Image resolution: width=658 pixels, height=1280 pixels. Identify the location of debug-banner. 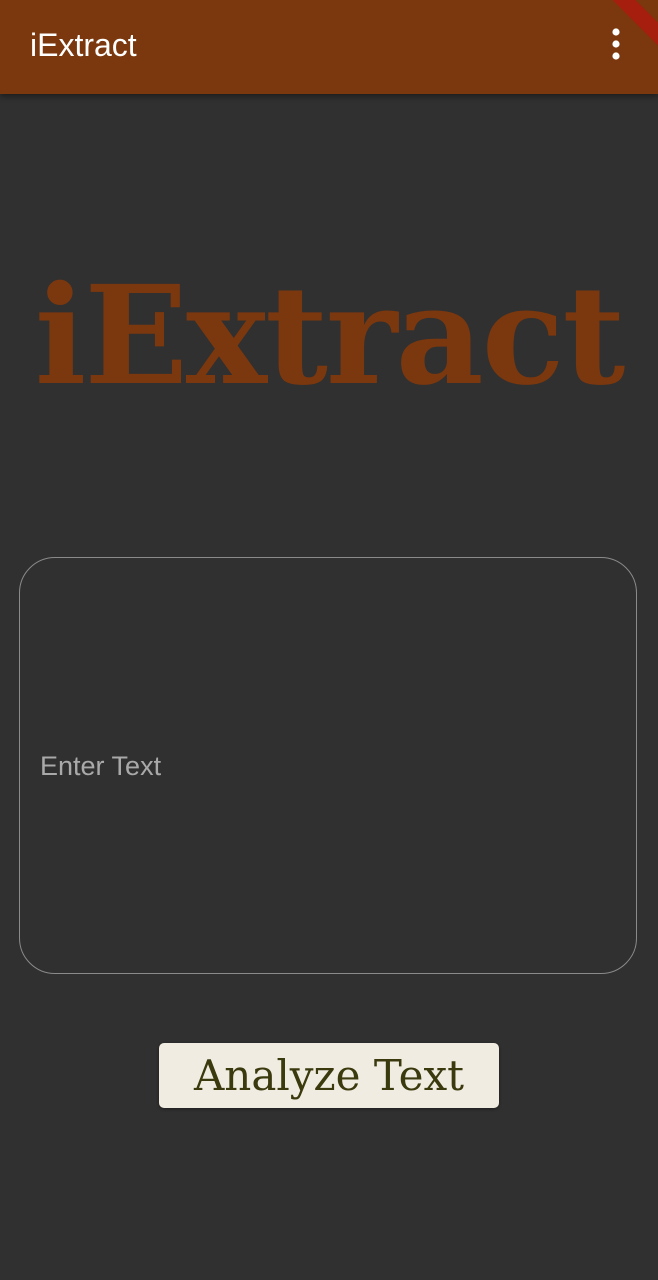
(628, 30).